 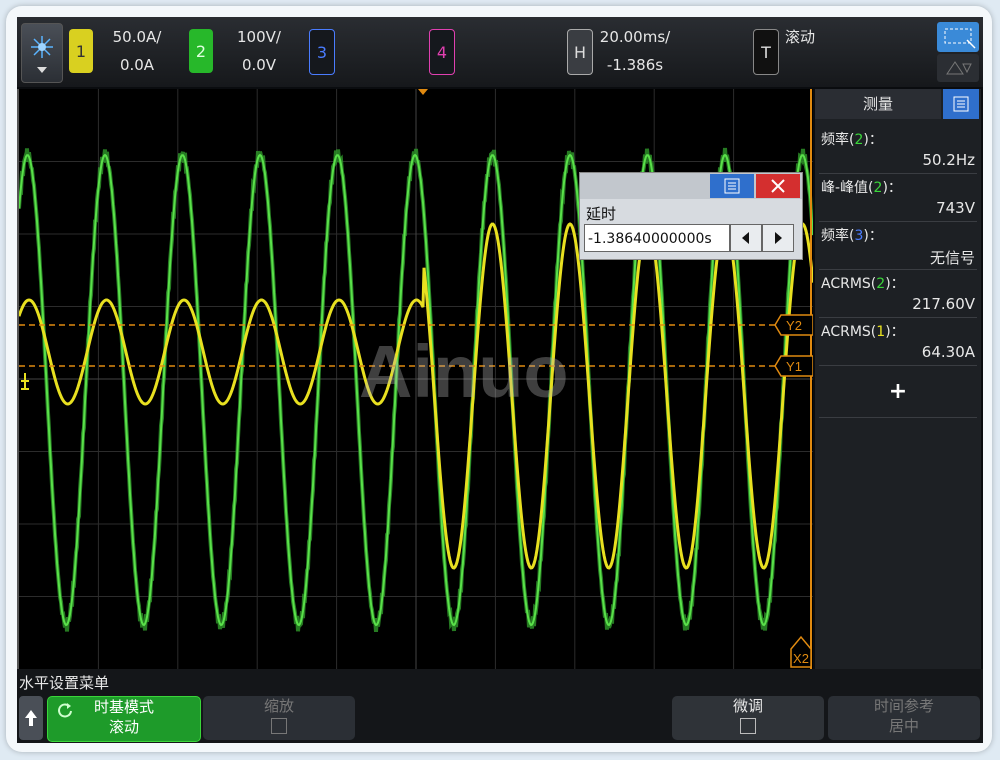 What do you see at coordinates (691, 216) in the screenshot?
I see `delay-dialog: 延时 -1.38640000000s` at bounding box center [691, 216].